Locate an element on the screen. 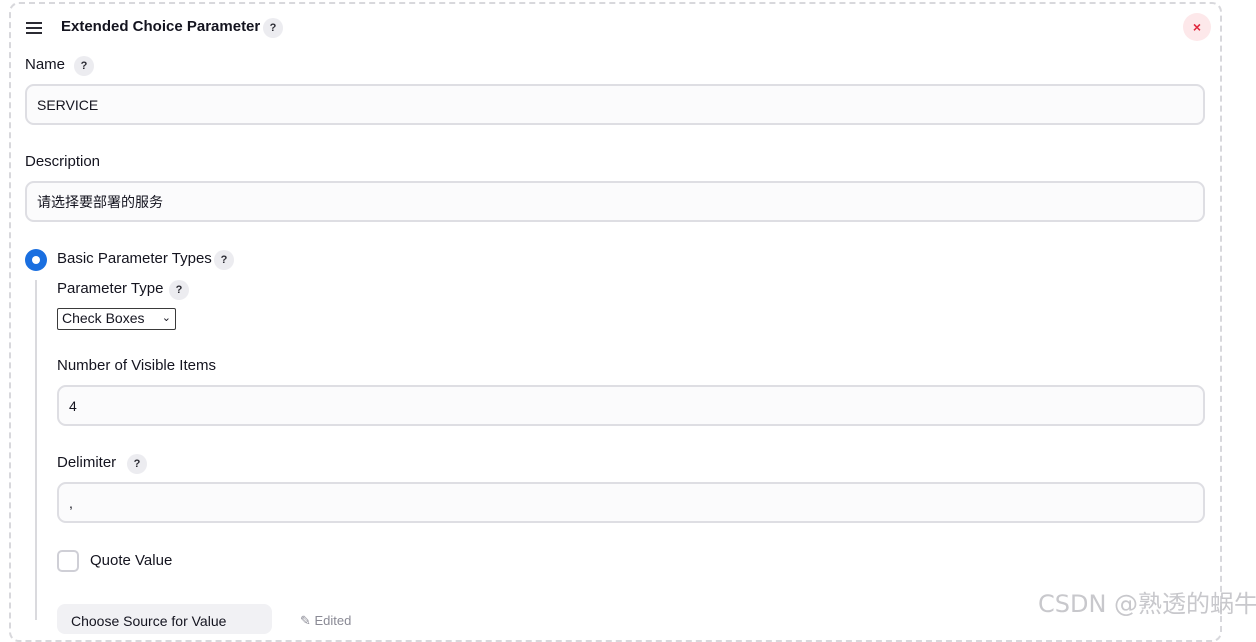 The height and width of the screenshot is (642, 1256). description-label: Description is located at coordinates (63, 161).